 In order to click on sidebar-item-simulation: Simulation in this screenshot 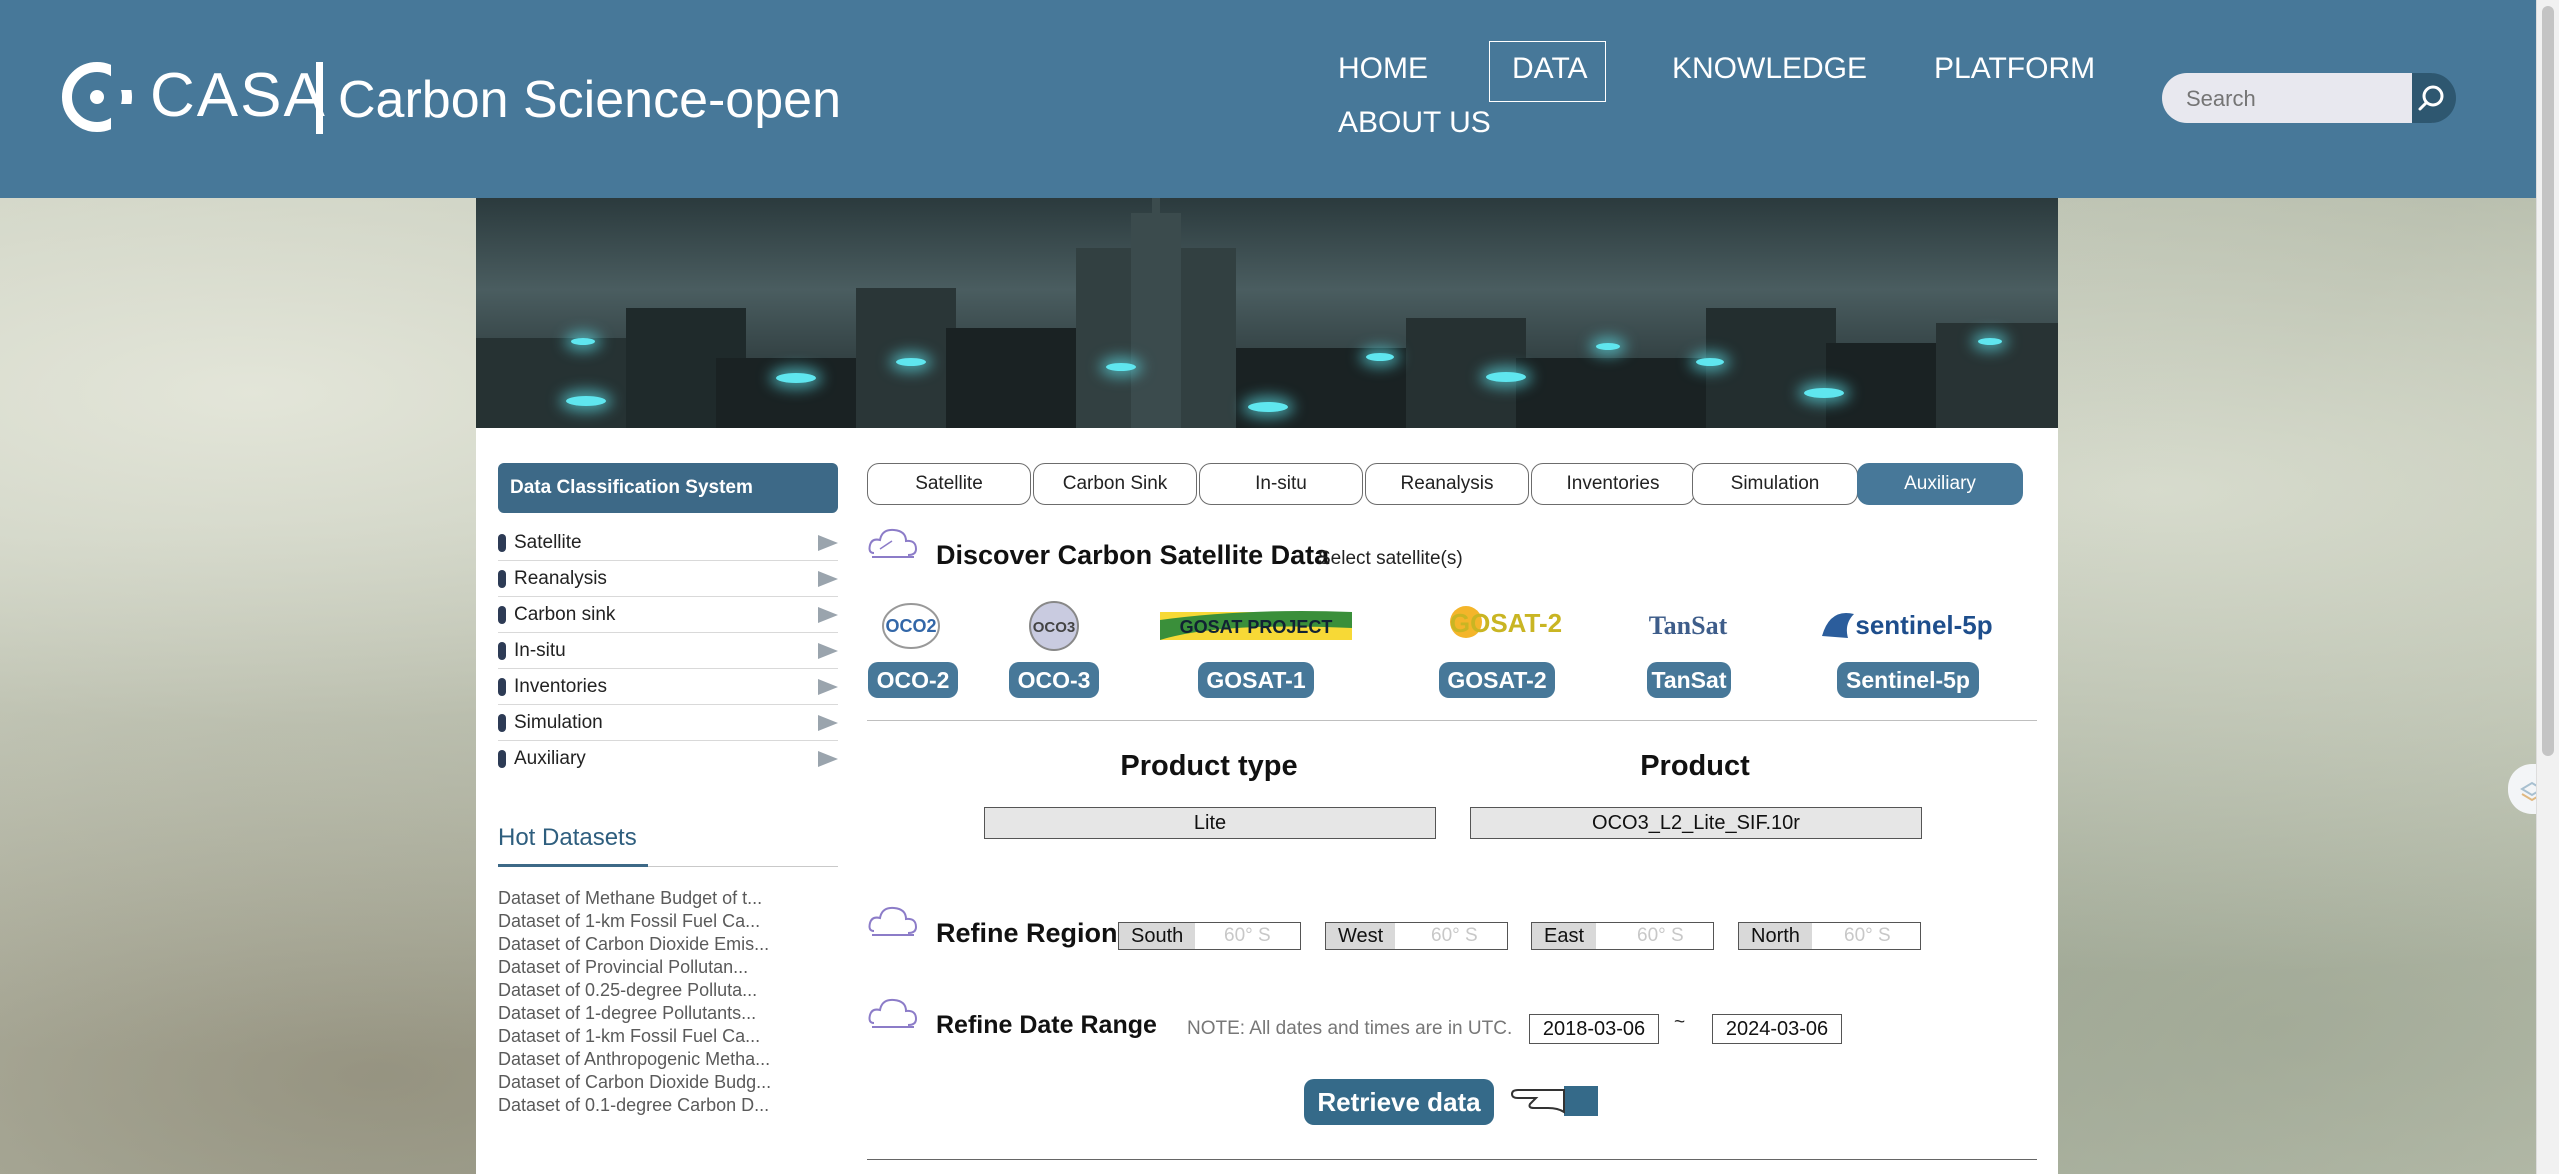, I will do `click(668, 723)`.